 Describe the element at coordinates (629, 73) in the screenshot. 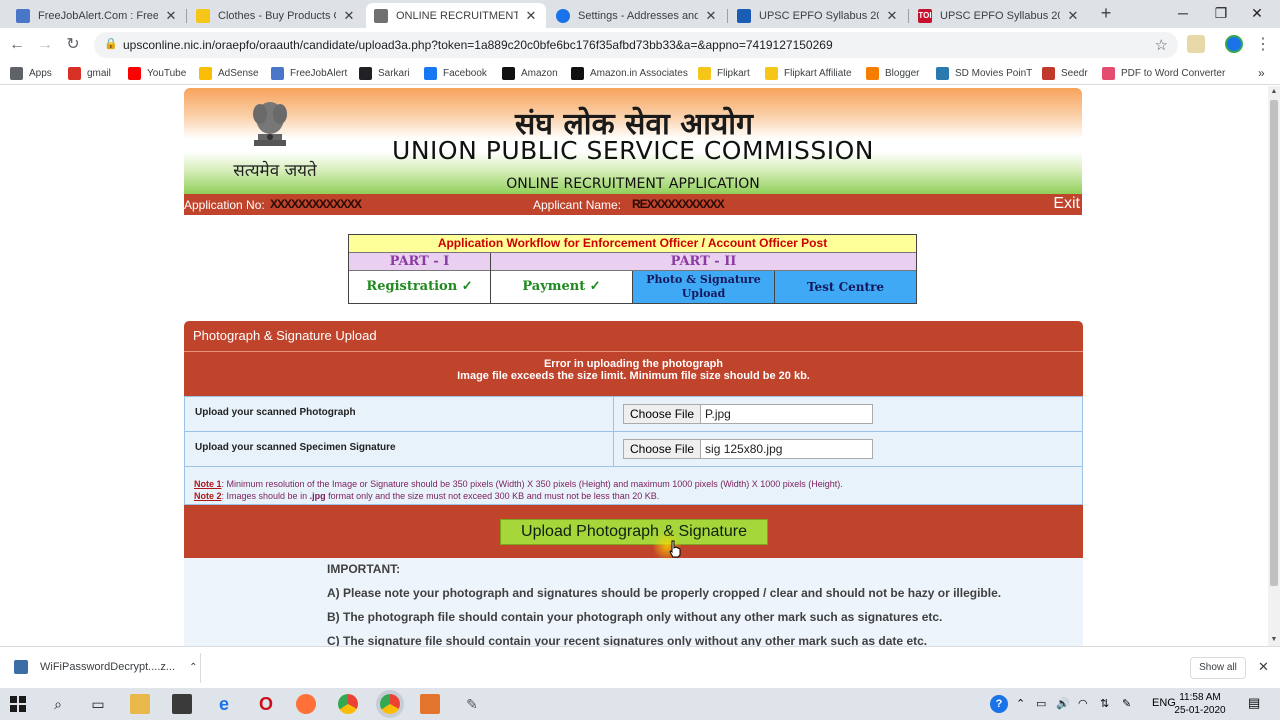

I see `bookmark-amazon-associates: Amazon.in Associates` at that location.